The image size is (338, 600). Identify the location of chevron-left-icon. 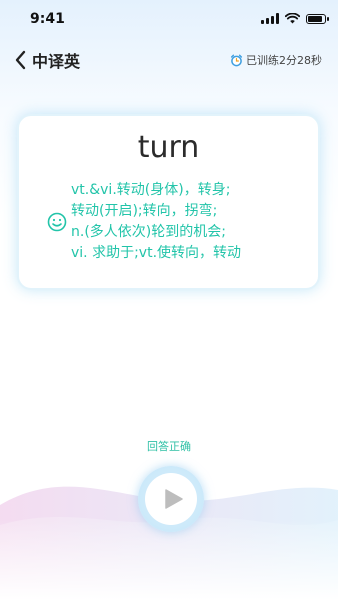
(20, 60).